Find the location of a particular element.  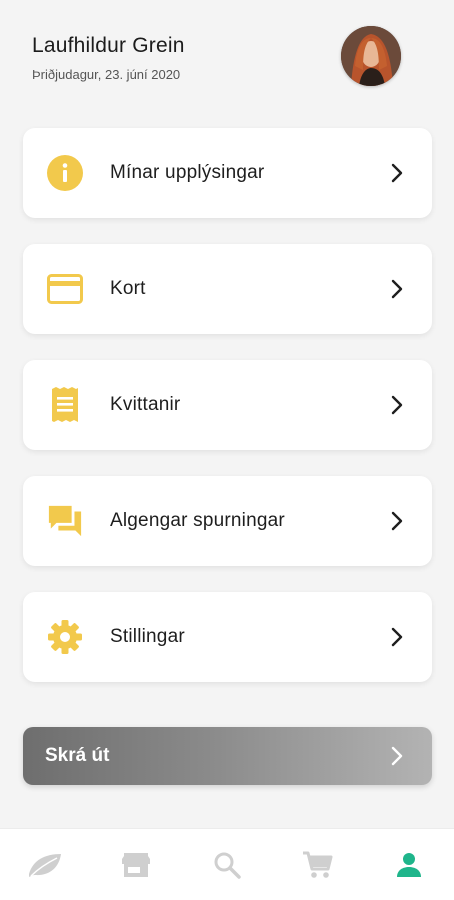

profile-icon is located at coordinates (408, 864).